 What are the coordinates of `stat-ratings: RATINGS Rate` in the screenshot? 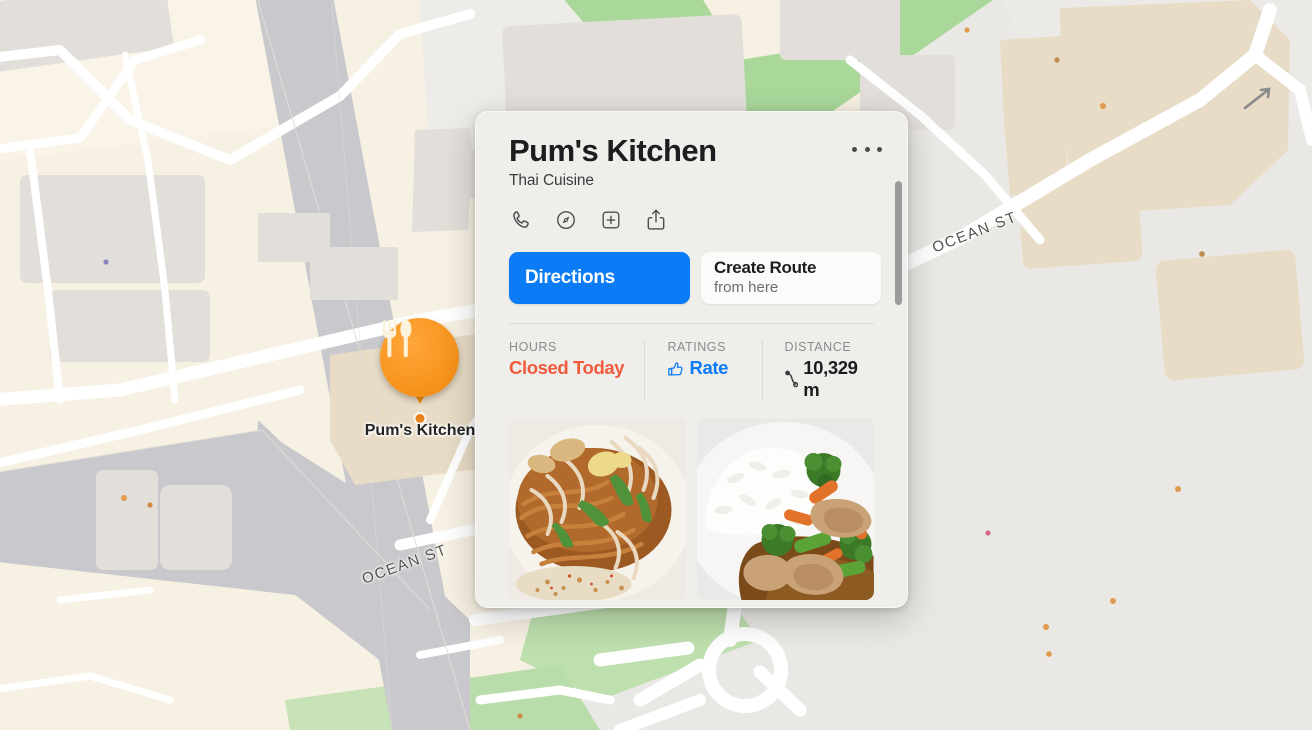 It's located at (702, 371).